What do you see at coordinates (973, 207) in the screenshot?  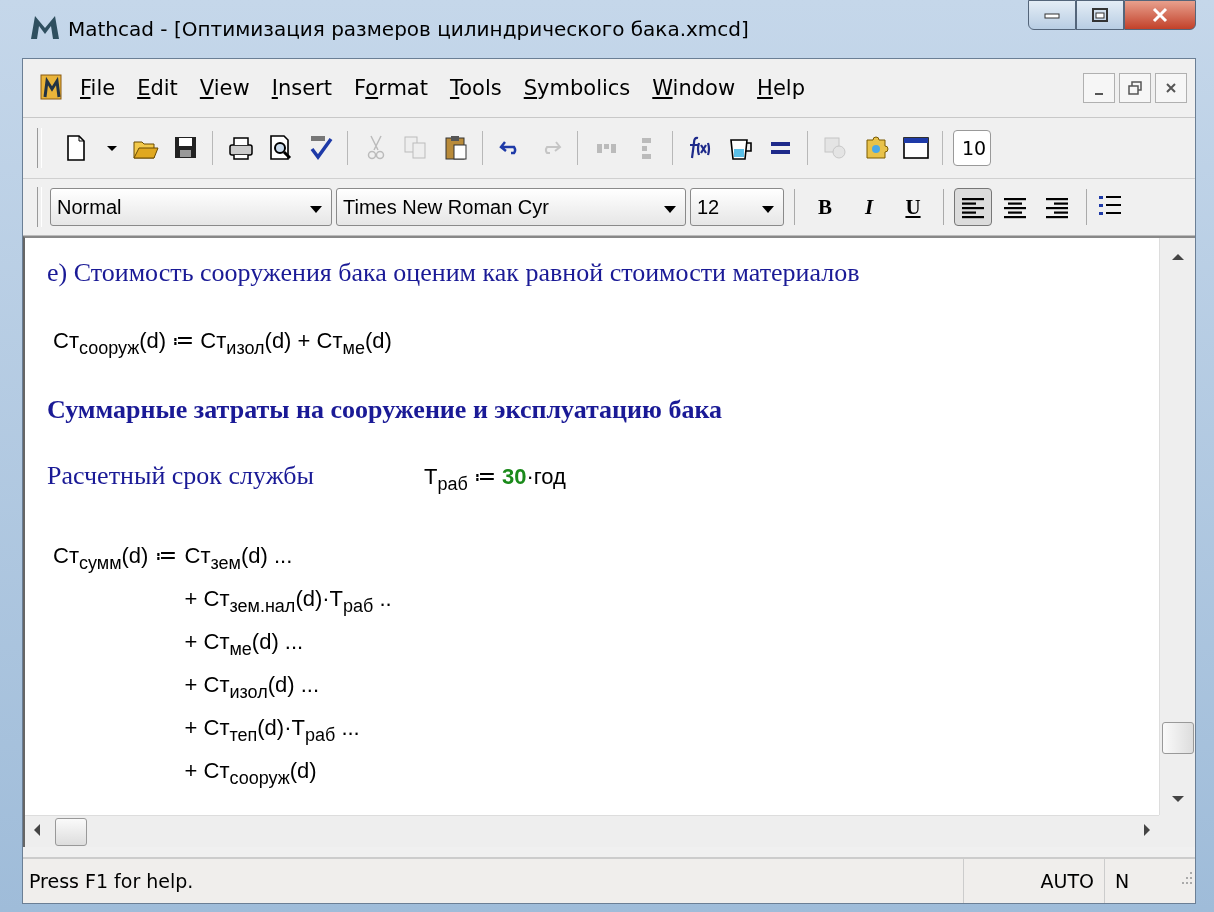 I see `align-left-button` at bounding box center [973, 207].